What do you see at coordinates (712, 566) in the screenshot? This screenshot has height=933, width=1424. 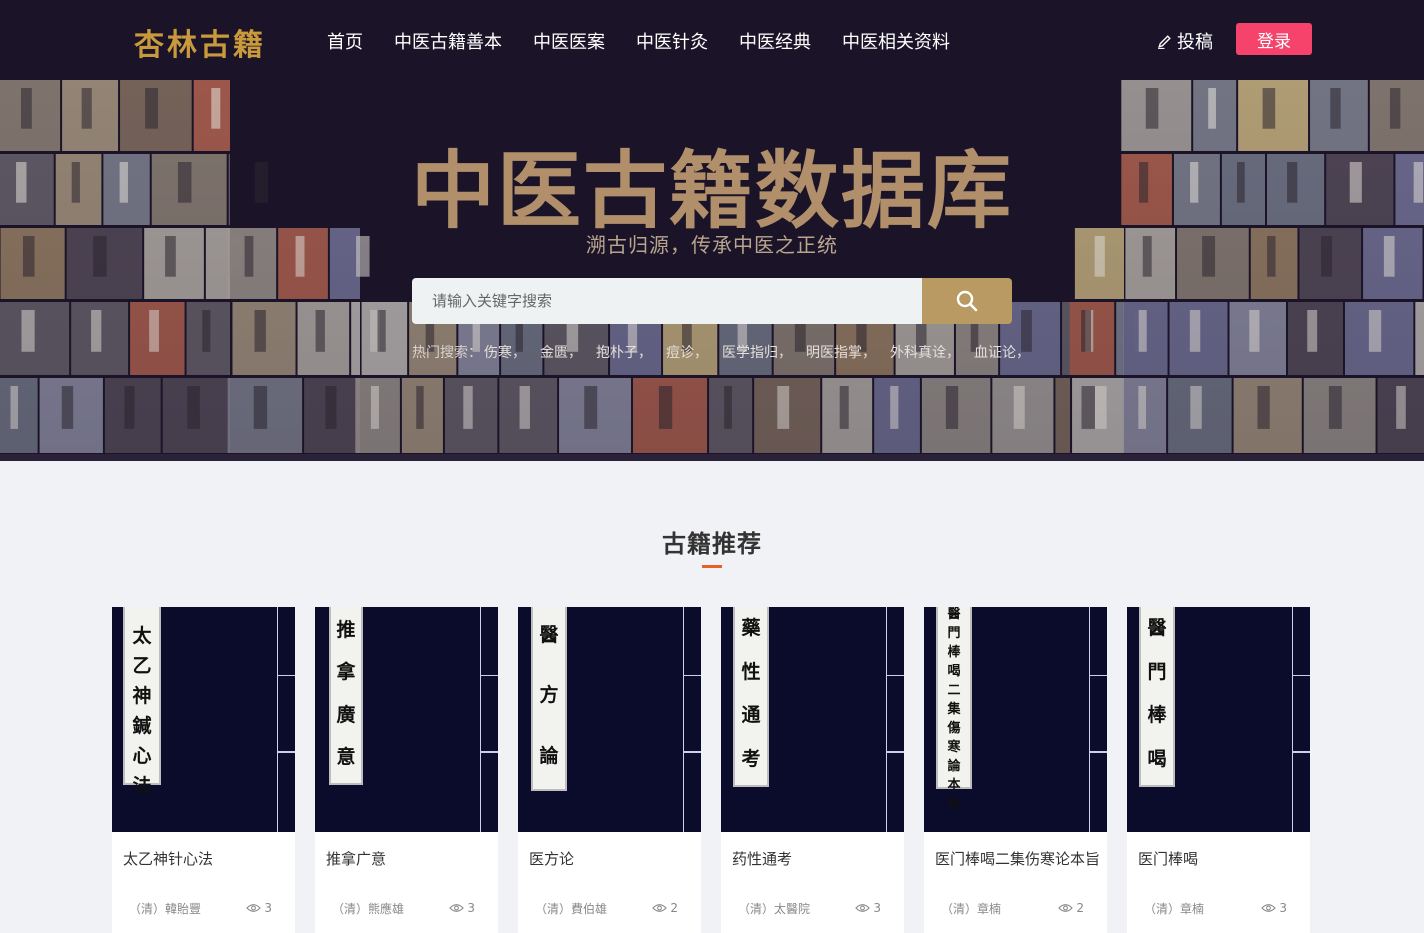 I see `section-title-underline` at bounding box center [712, 566].